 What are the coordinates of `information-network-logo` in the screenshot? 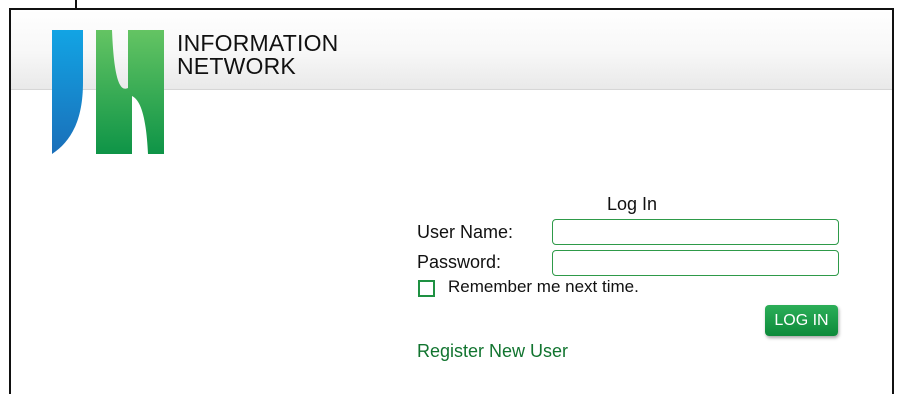 It's located at (108, 92).